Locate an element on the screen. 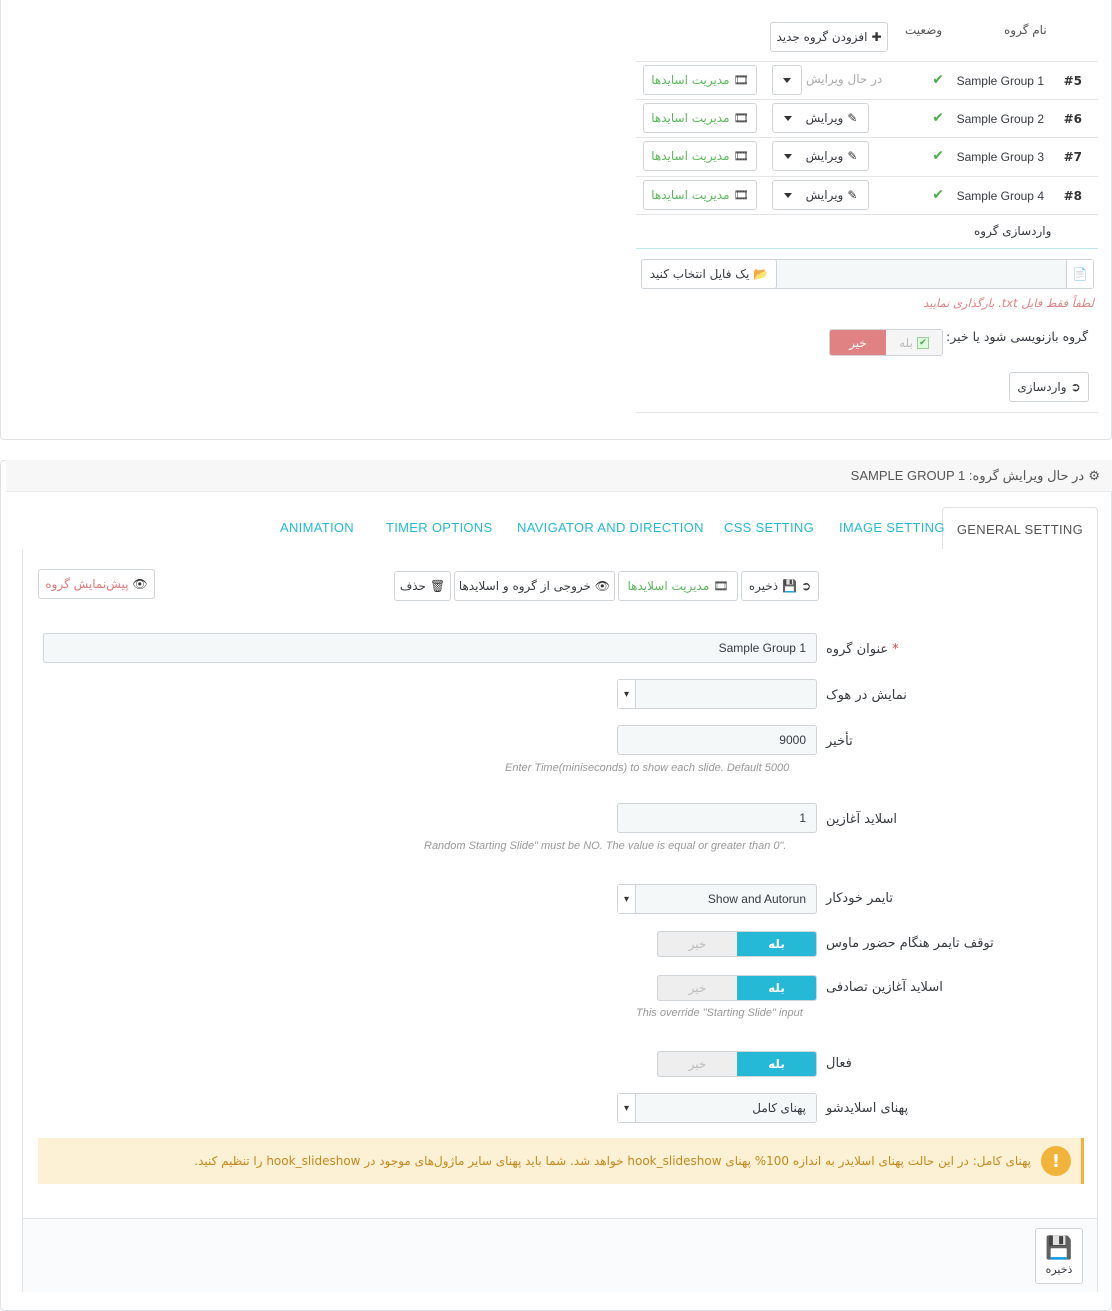 This screenshot has width=1112, height=1311. editor-heading: ⚙ در حال ویرایش گروه: SAMPLE GROUP 1 is located at coordinates (559, 476).